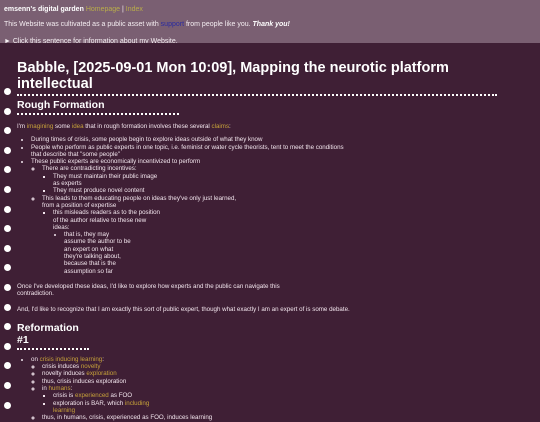 Image resolution: width=540 pixels, height=422 pixels. What do you see at coordinates (8, 254) in the screenshot?
I see `notebook-holes` at bounding box center [8, 254].